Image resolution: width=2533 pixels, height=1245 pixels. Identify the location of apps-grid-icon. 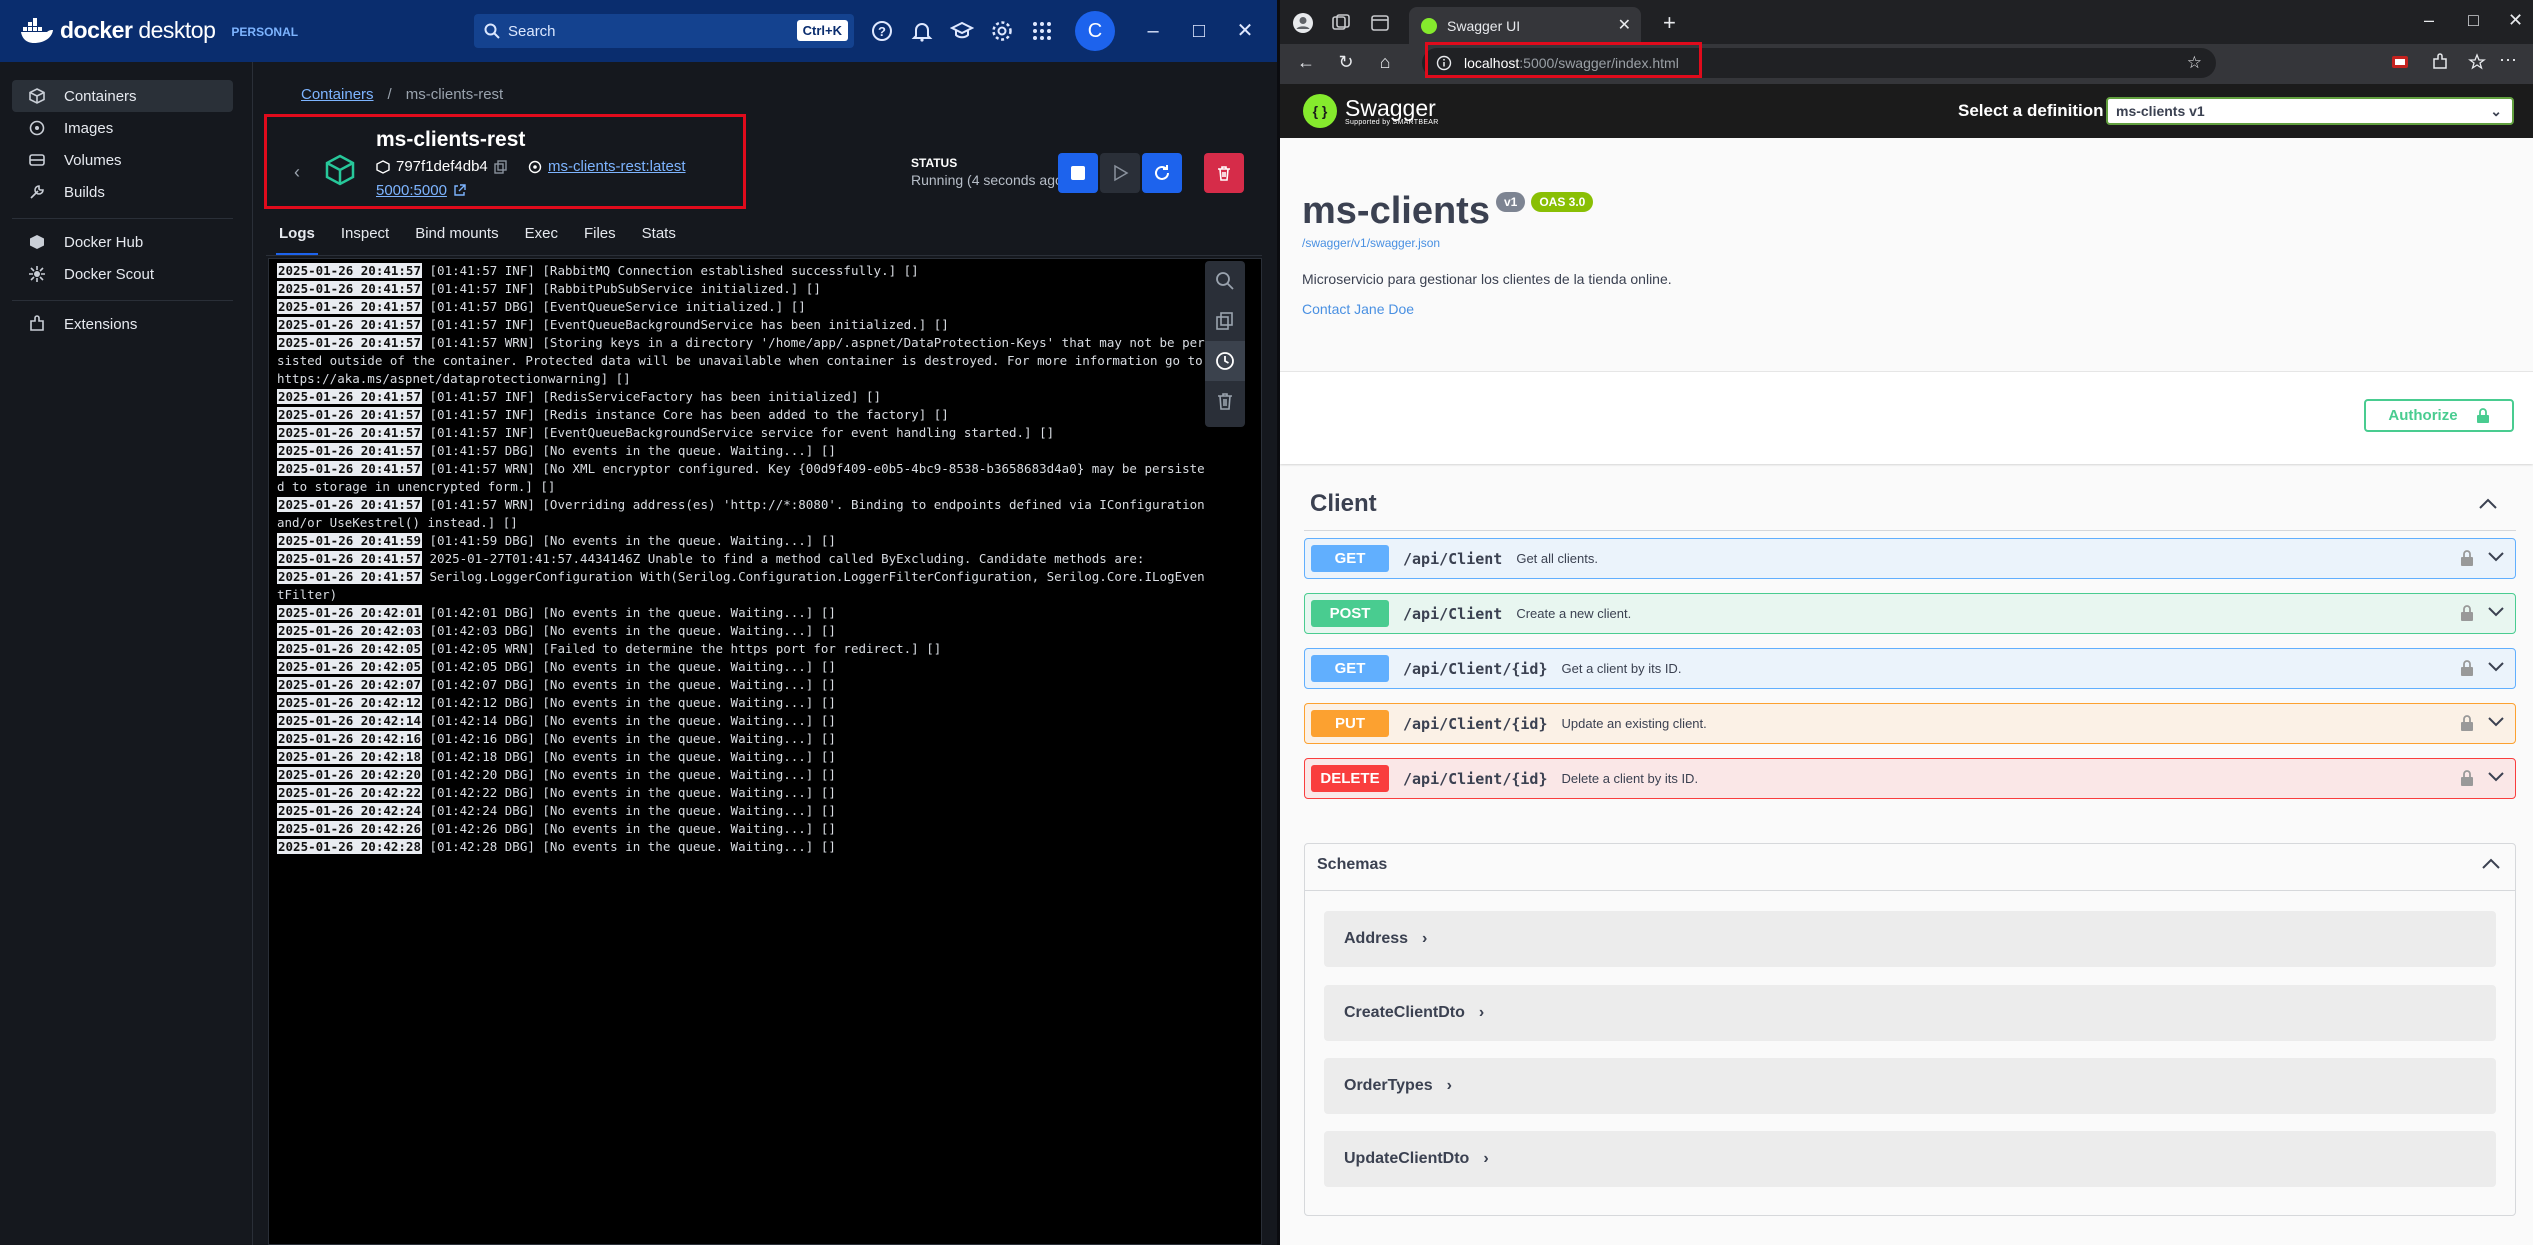
(1042, 31).